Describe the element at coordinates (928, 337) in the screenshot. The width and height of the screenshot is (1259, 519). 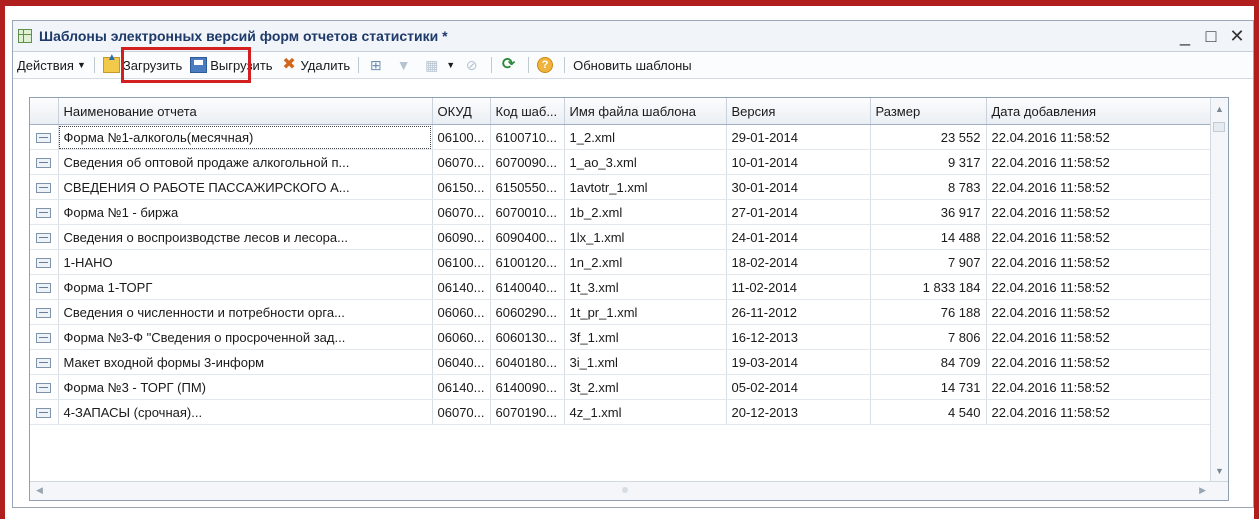
I see `size: 7 806` at that location.